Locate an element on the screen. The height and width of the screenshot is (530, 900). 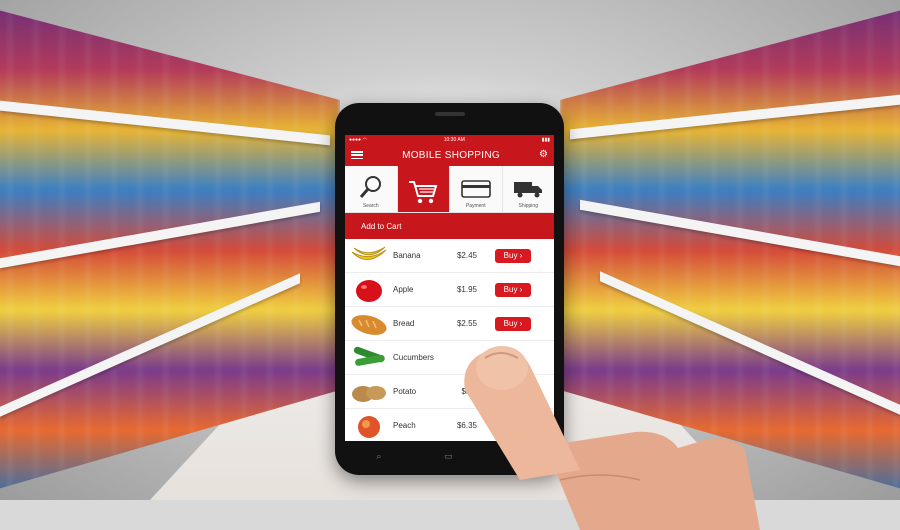
tab-label: Shipping is located at coordinates (528, 206).